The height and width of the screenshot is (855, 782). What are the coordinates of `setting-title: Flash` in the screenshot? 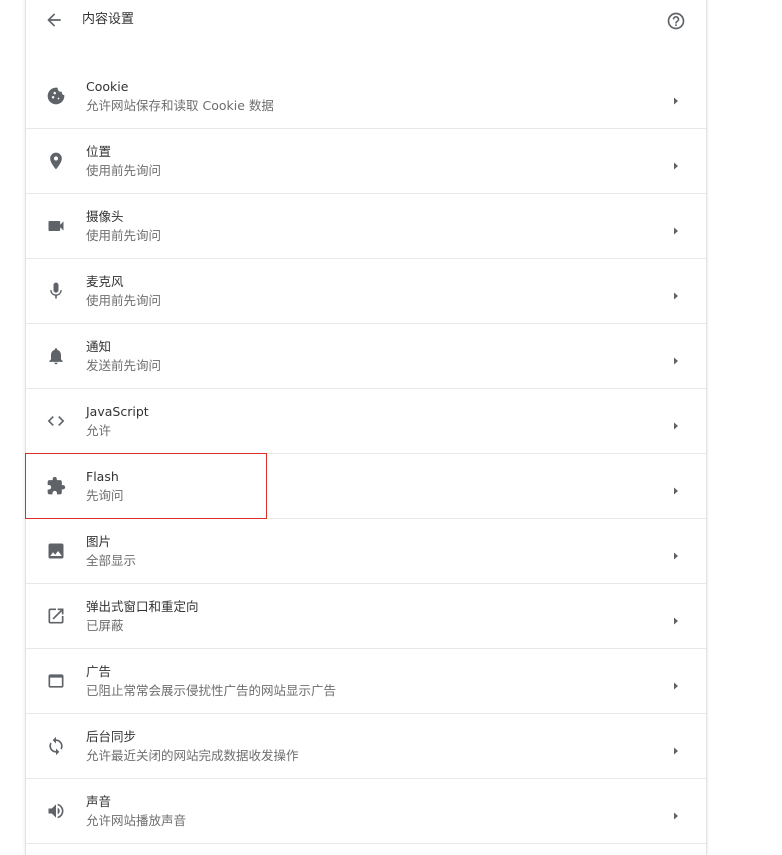 It's located at (102, 476).